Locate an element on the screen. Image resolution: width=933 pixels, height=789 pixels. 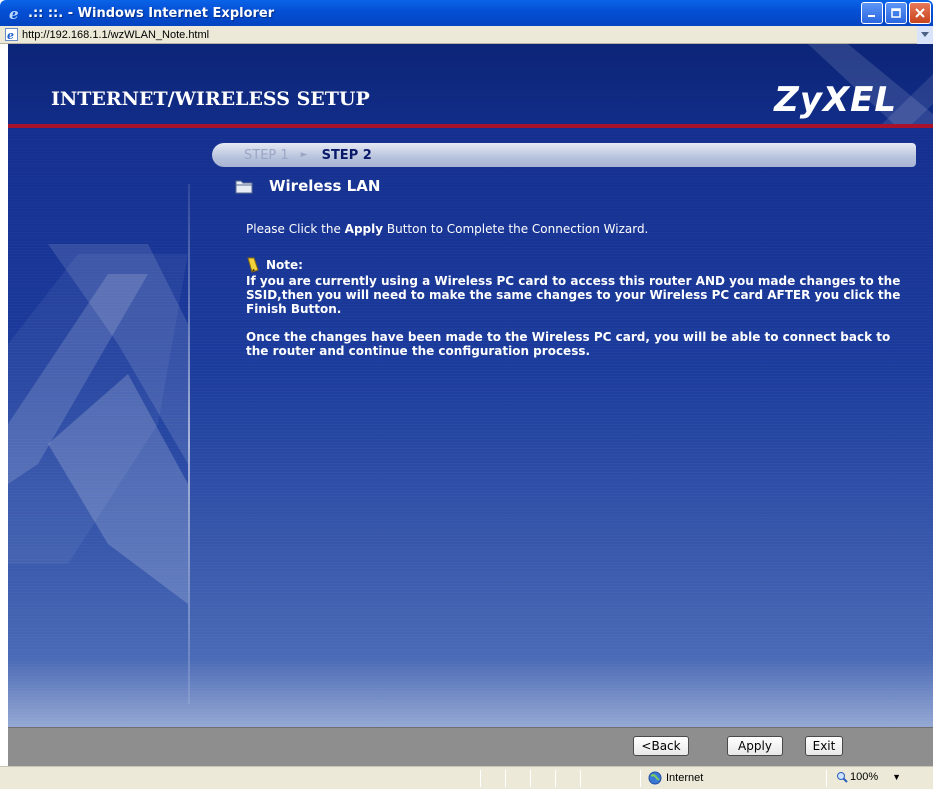
apply-button: Apply is located at coordinates (755, 746).